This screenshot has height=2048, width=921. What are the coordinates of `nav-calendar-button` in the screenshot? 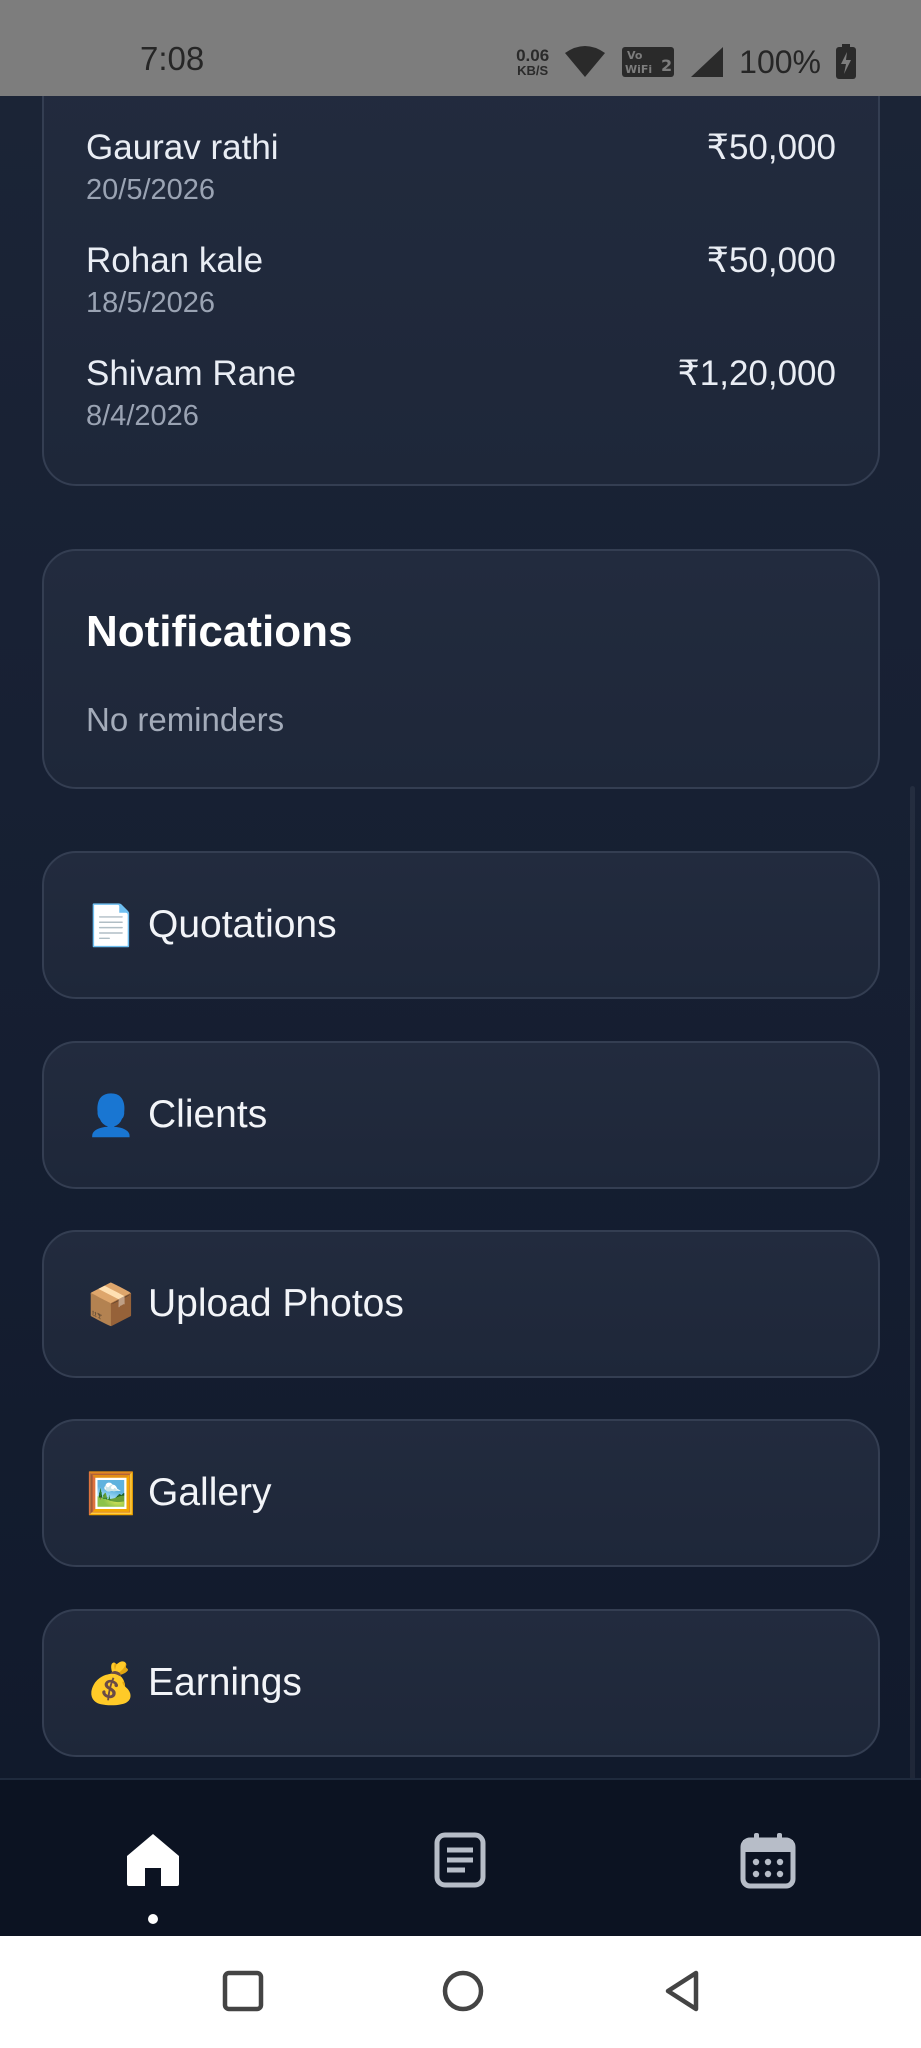 It's located at (768, 1860).